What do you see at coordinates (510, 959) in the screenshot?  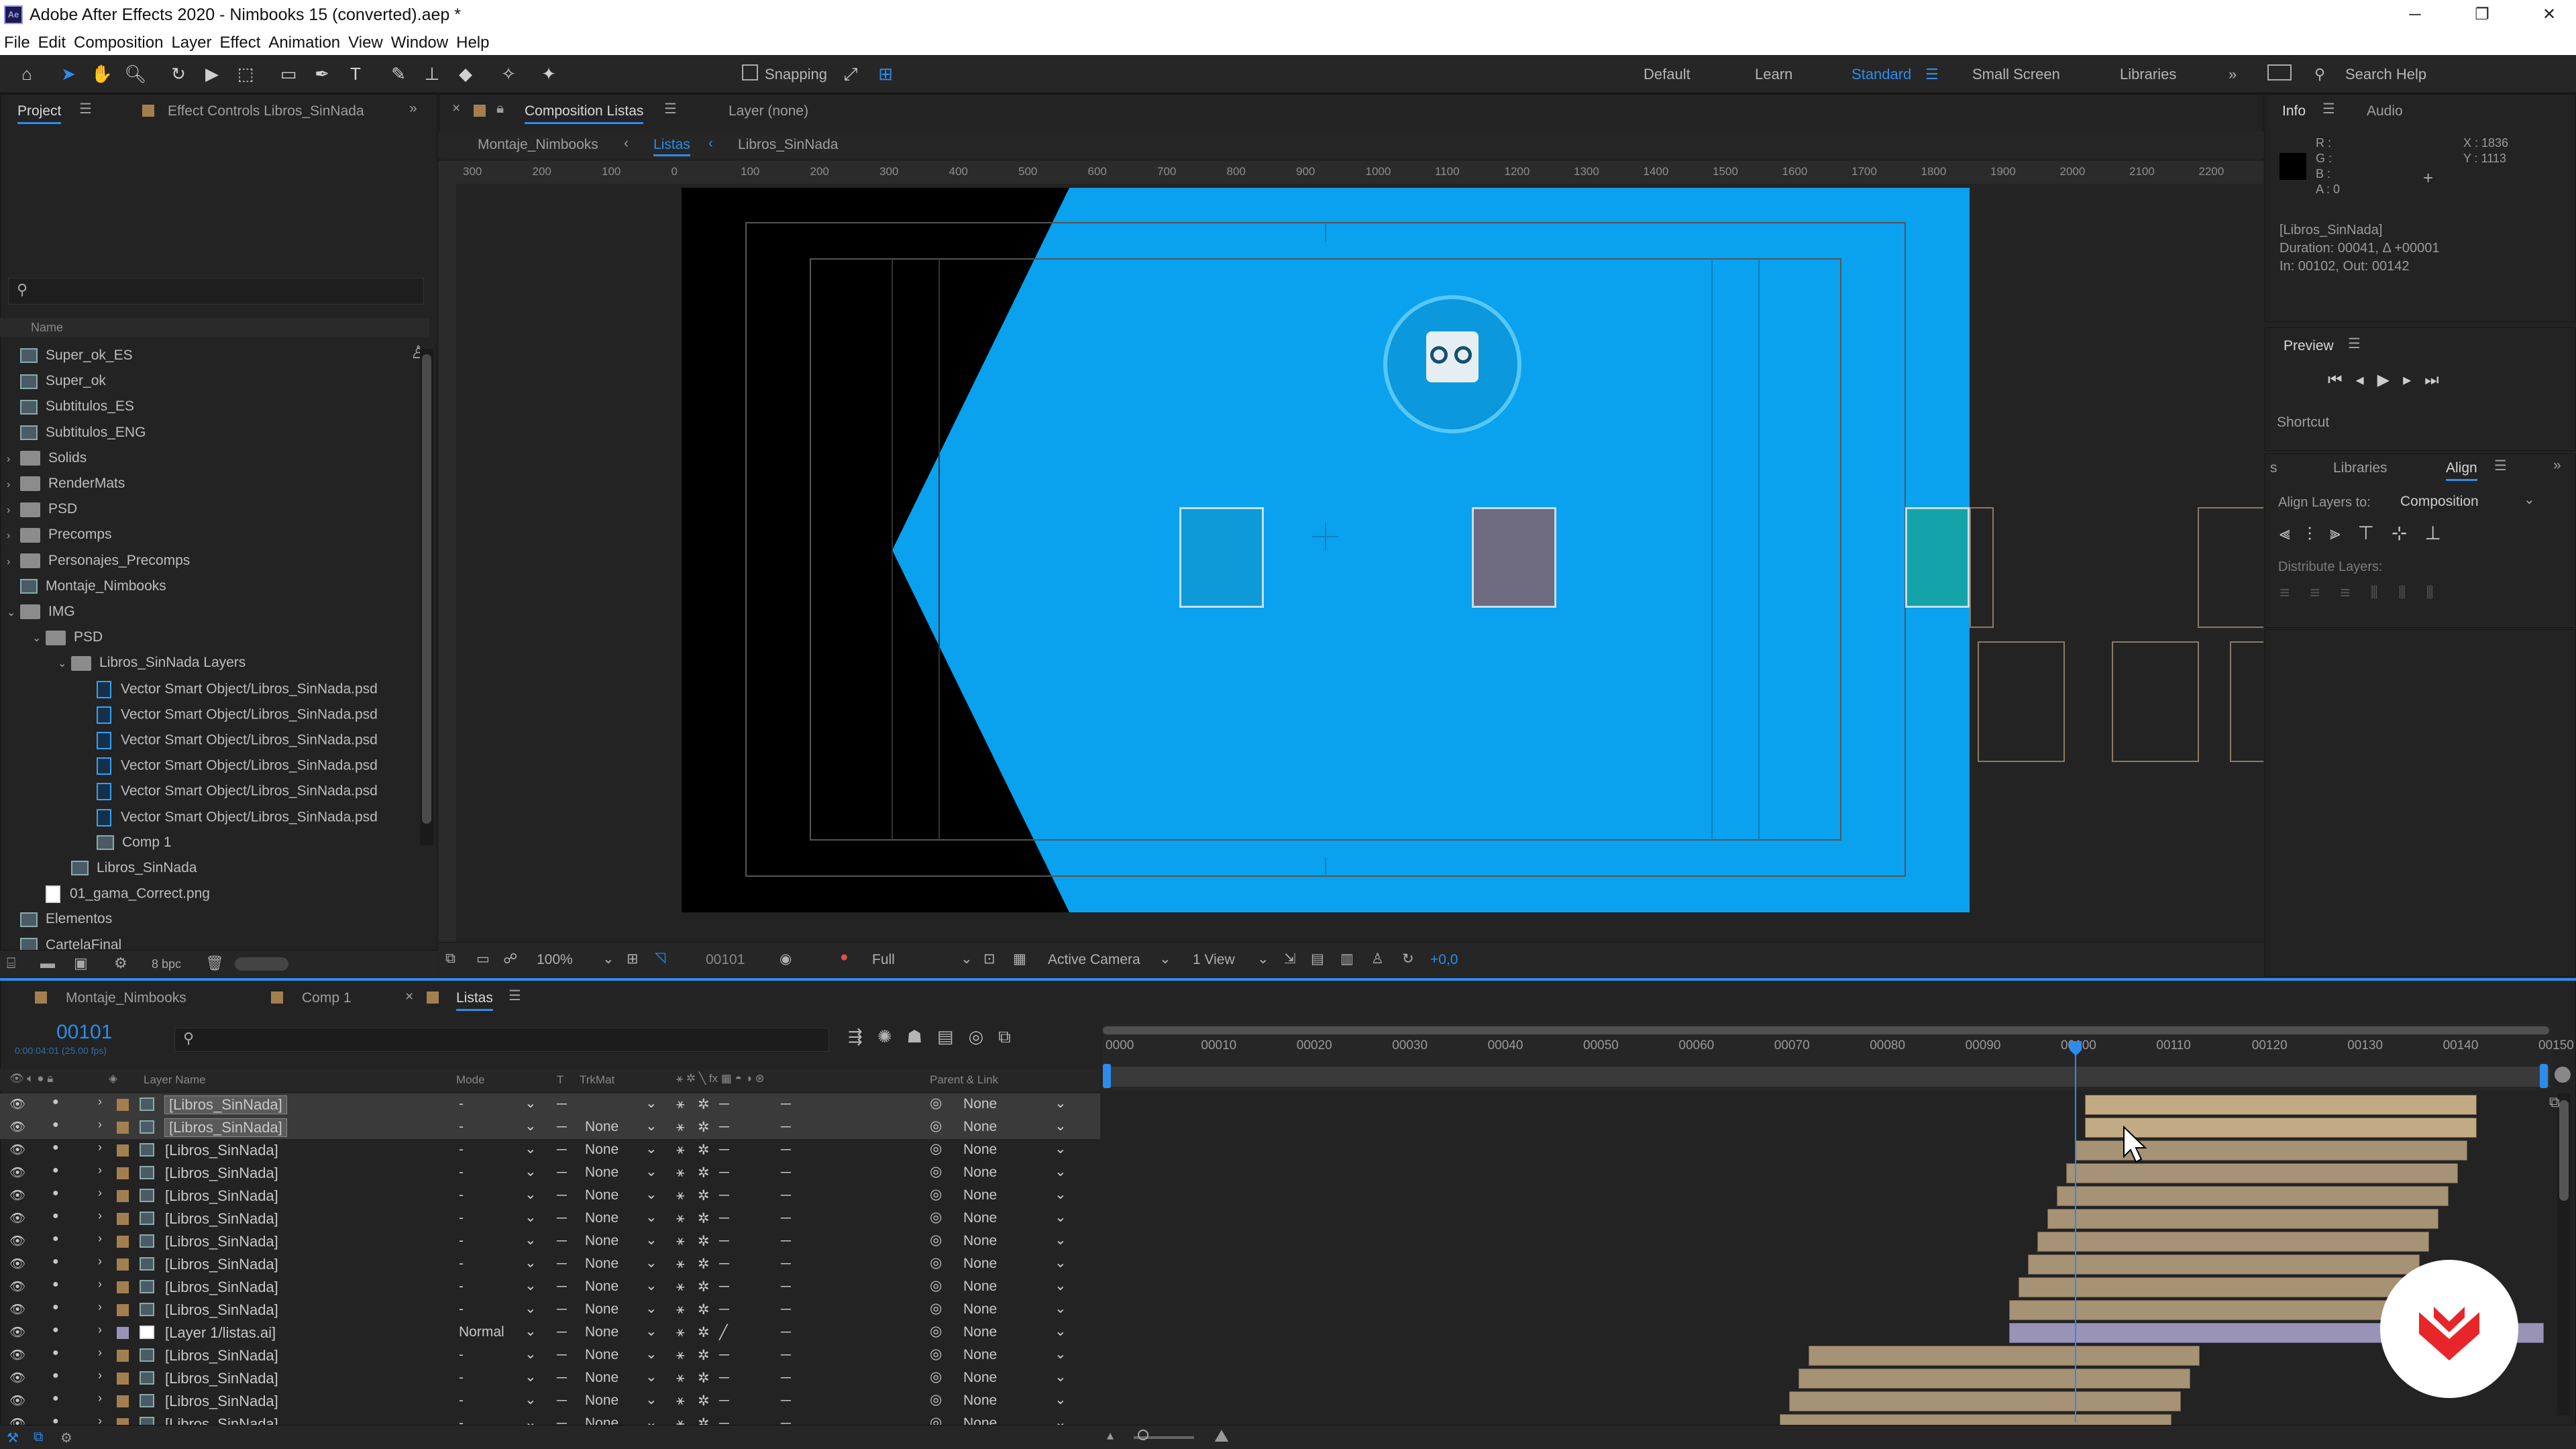 I see `mask-visibility-icon: ☍` at bounding box center [510, 959].